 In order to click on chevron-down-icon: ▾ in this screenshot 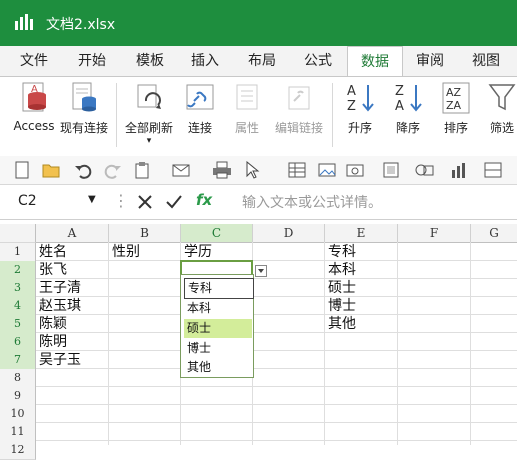, I will do `click(149, 141)`.